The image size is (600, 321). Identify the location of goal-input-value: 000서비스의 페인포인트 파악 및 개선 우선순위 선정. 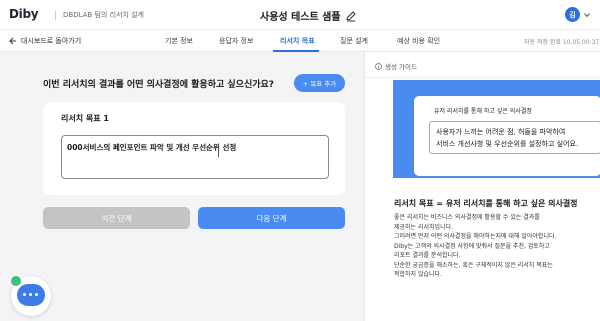
(152, 147).